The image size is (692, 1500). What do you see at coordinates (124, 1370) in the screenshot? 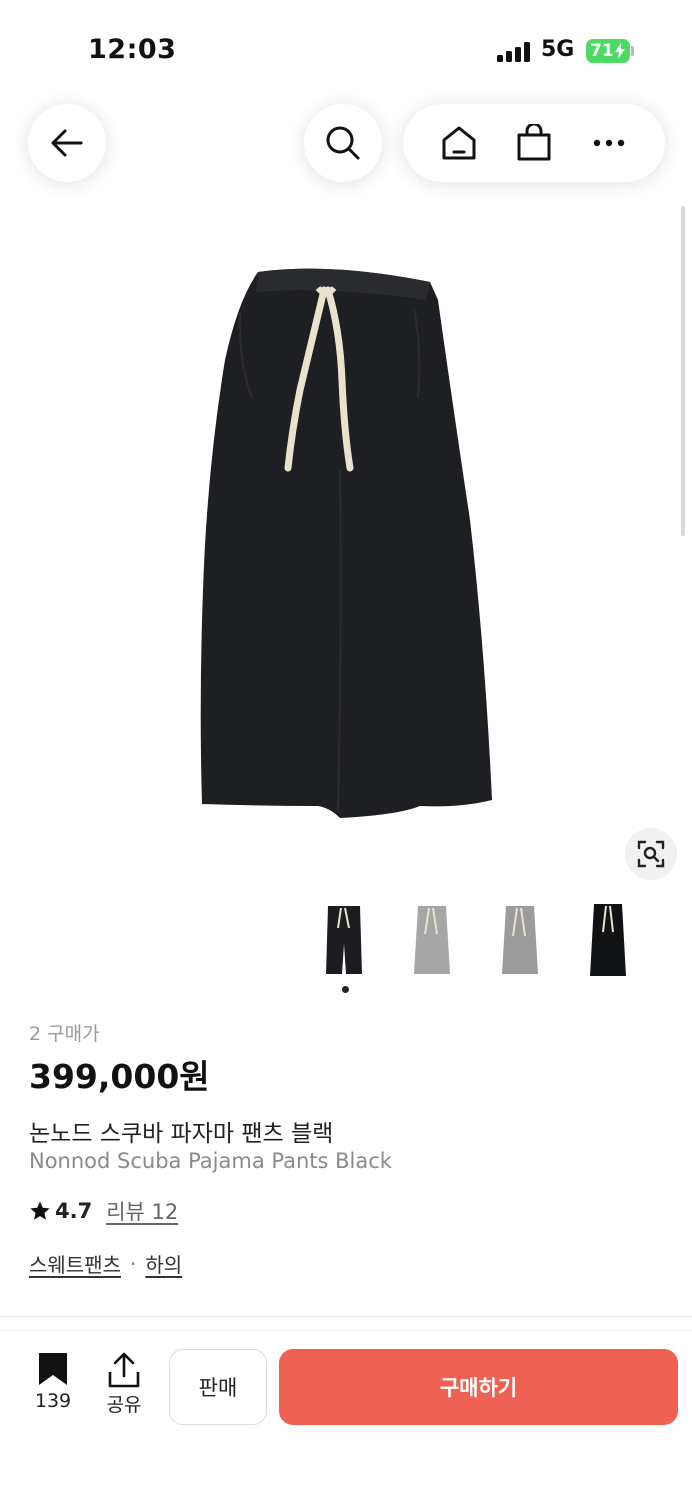
I see `share-icon` at bounding box center [124, 1370].